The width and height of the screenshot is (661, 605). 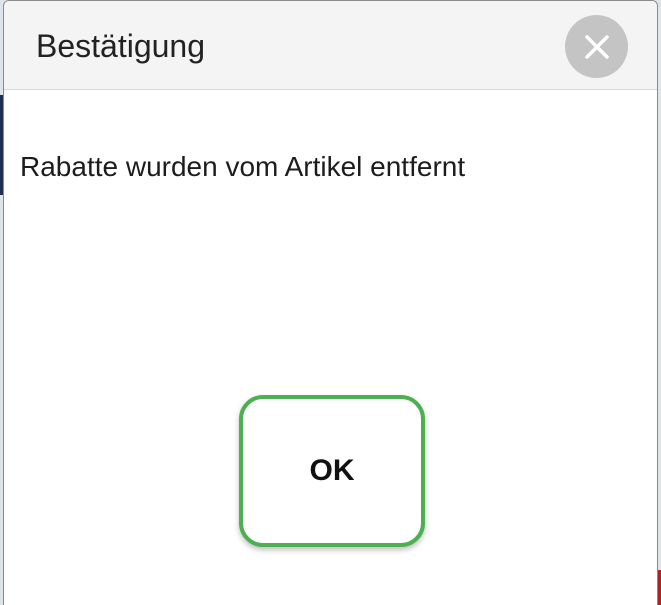 What do you see at coordinates (121, 46) in the screenshot?
I see `dialog-title: Bestätigung` at bounding box center [121, 46].